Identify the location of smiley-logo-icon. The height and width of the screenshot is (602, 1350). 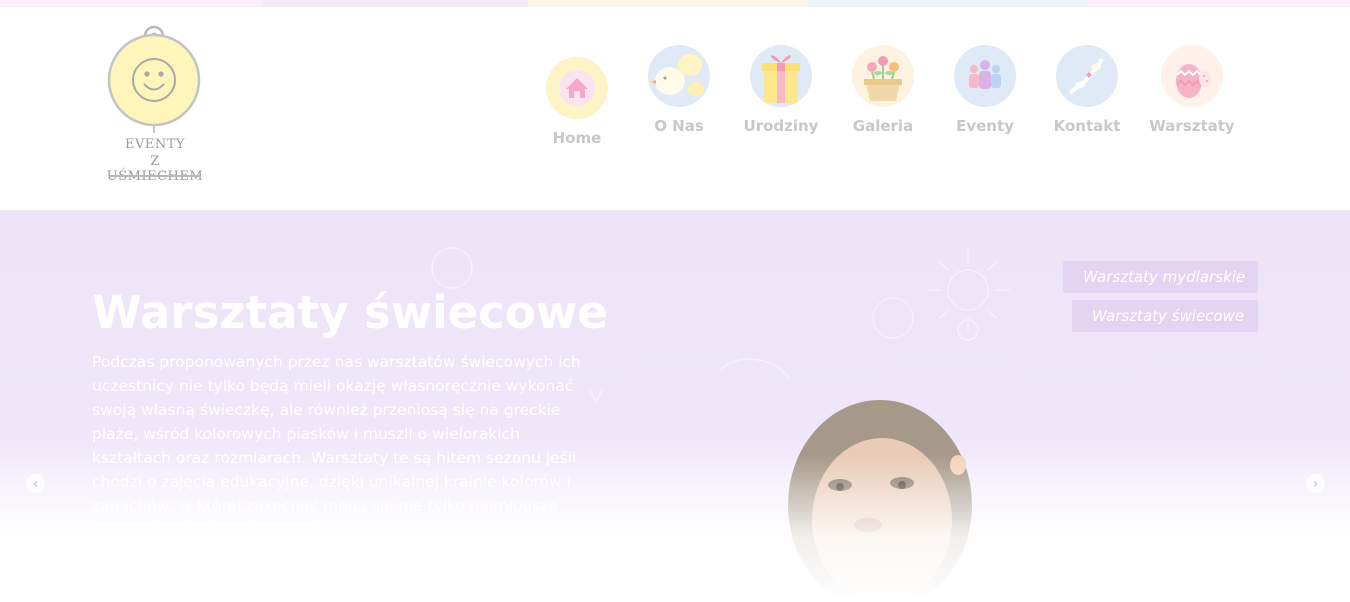
(154, 79).